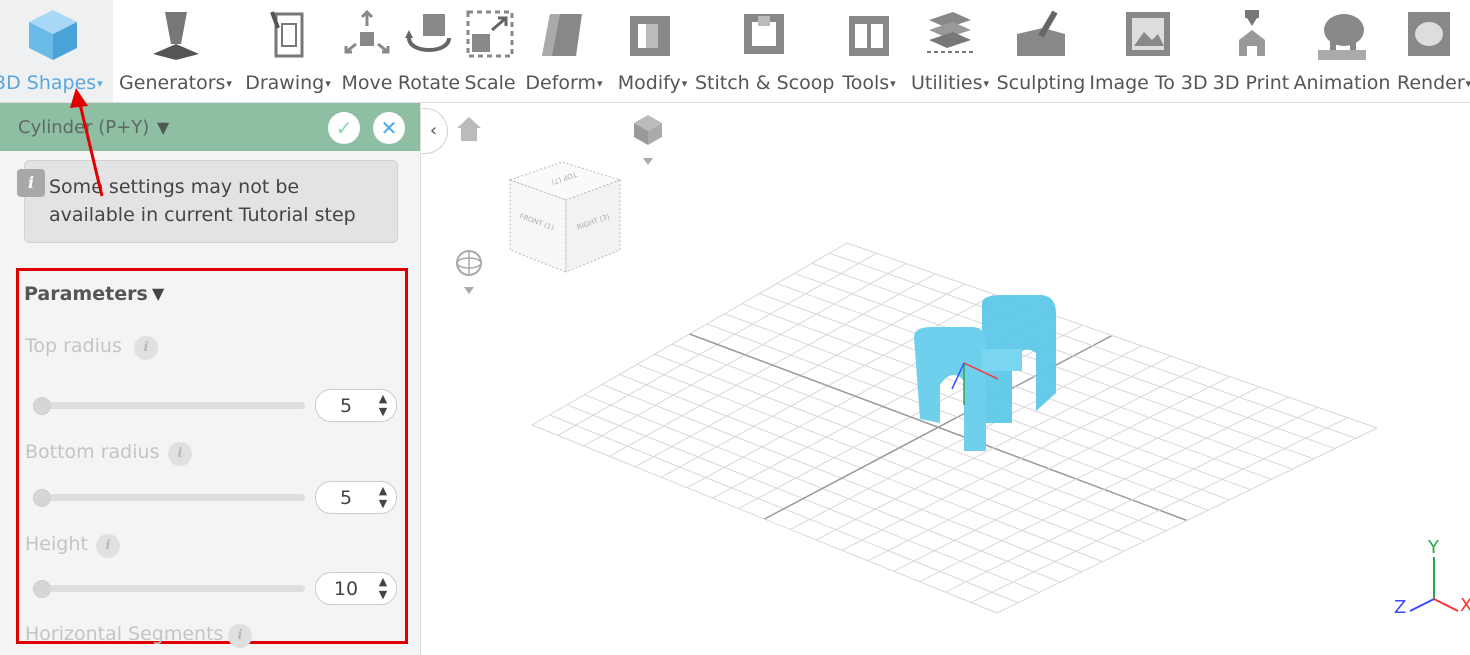  I want to click on tool-generators: Generators▾, so click(175, 51).